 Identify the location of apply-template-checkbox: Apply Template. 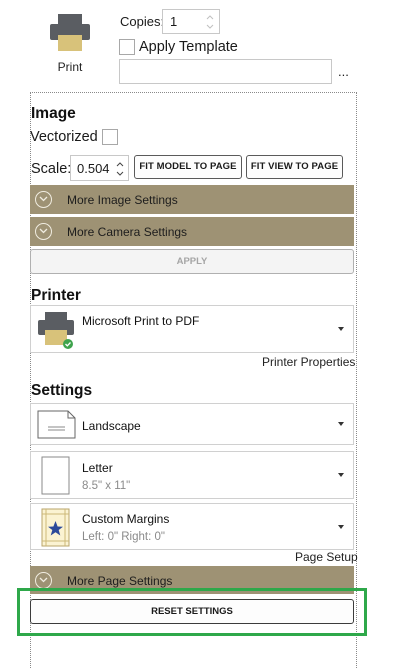
(178, 48).